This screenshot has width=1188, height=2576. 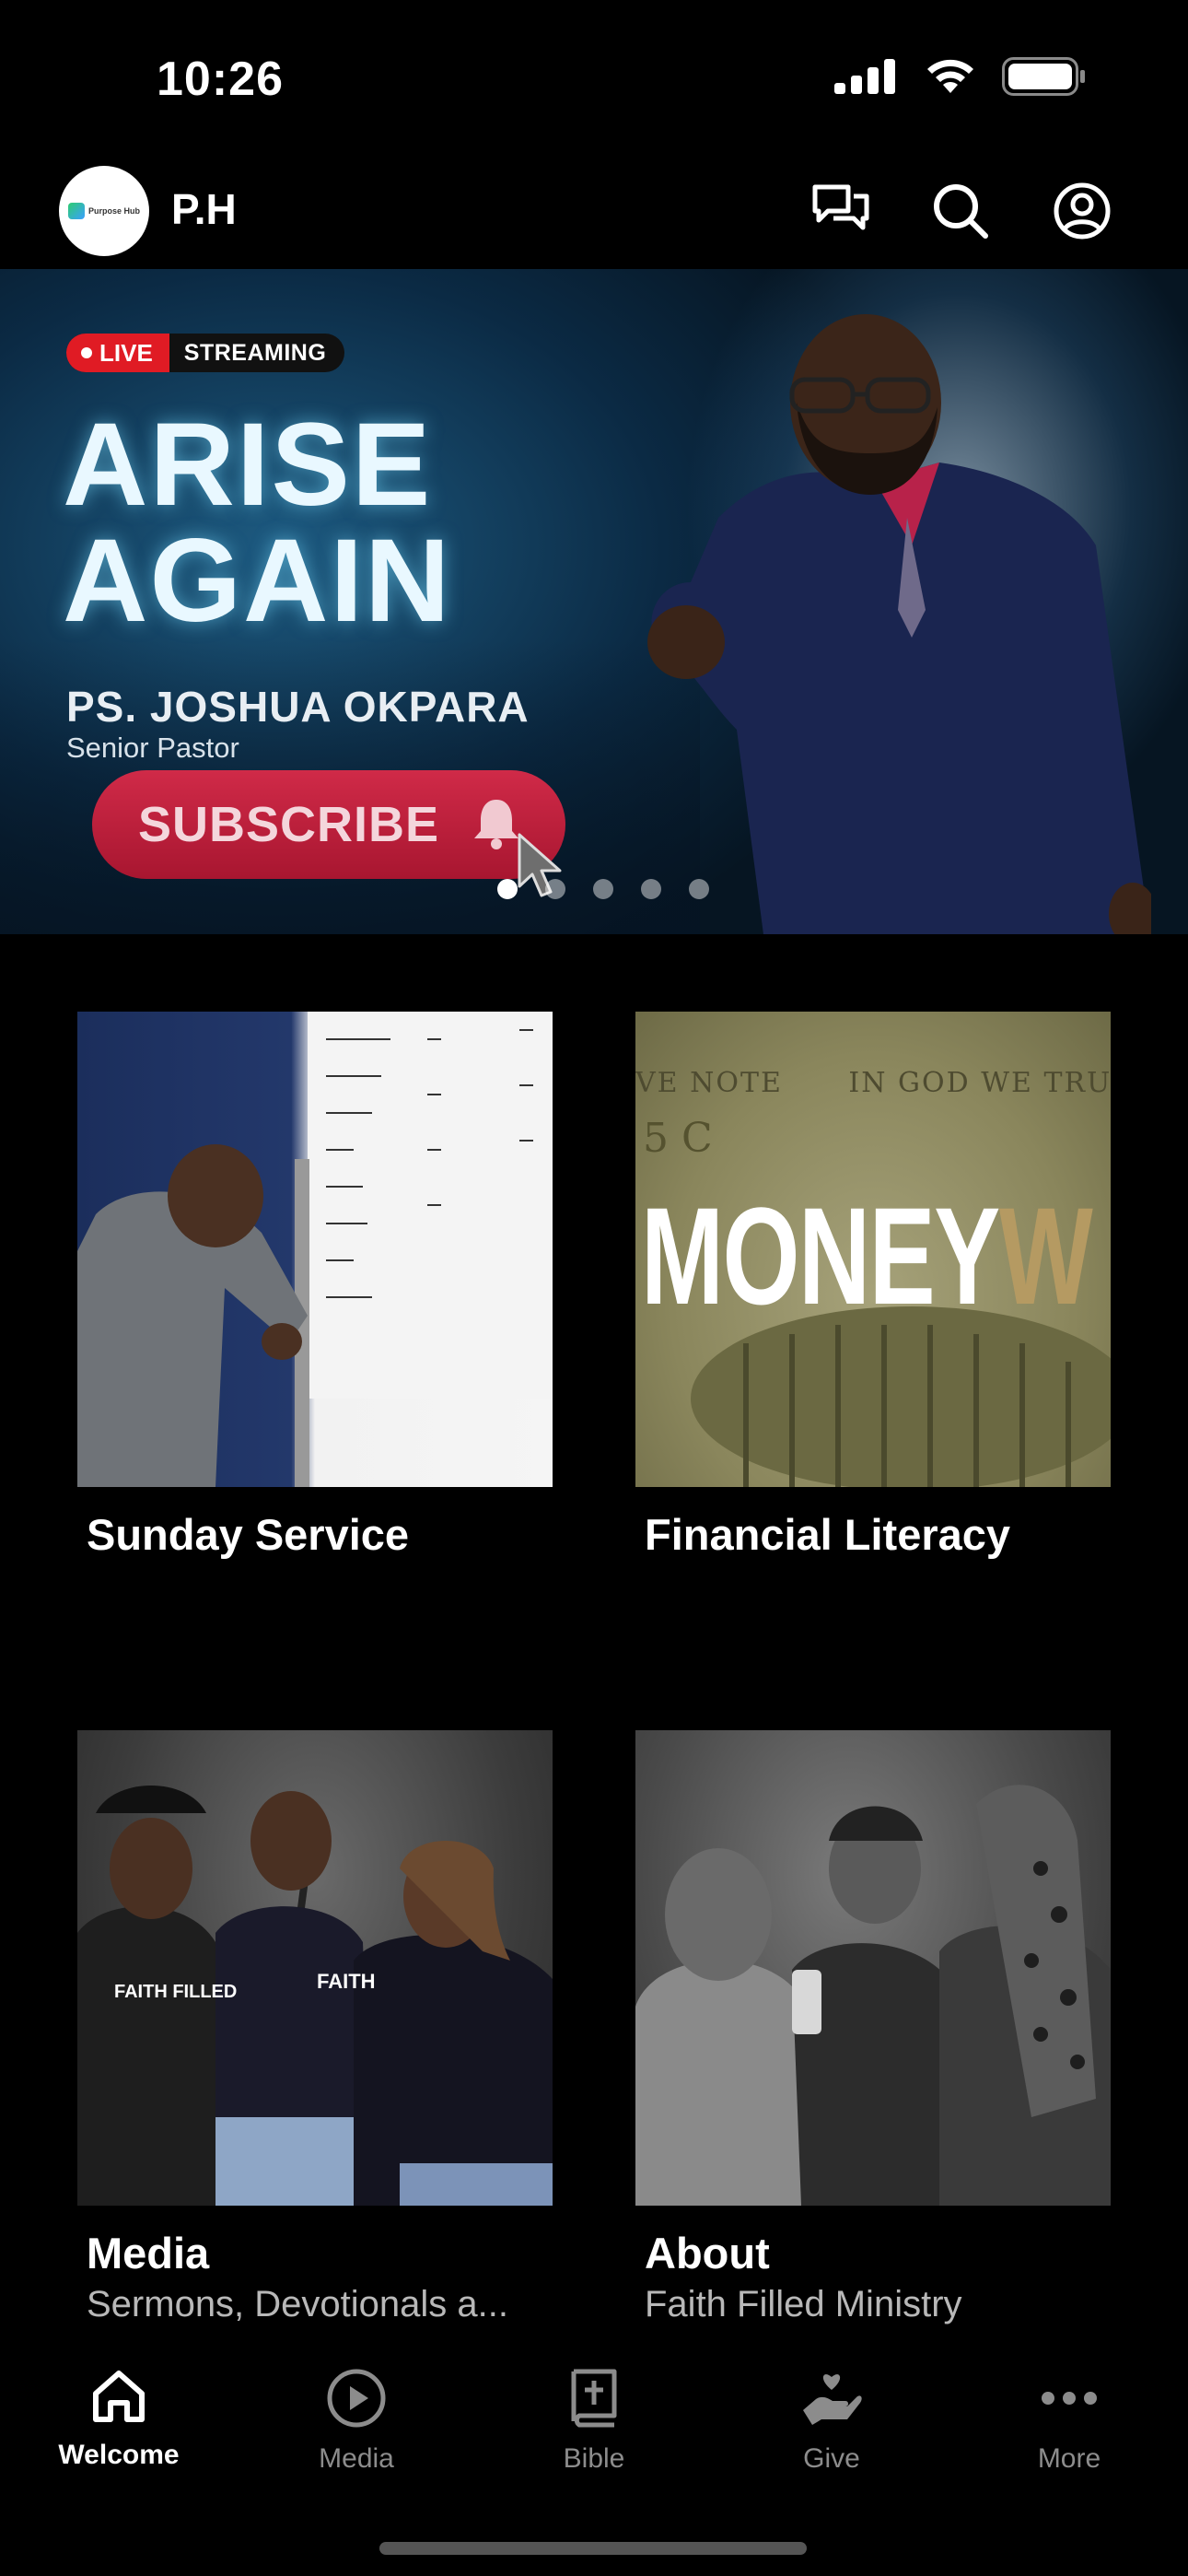 What do you see at coordinates (594, 213) in the screenshot?
I see `app-header: Purpose Hub P.H` at bounding box center [594, 213].